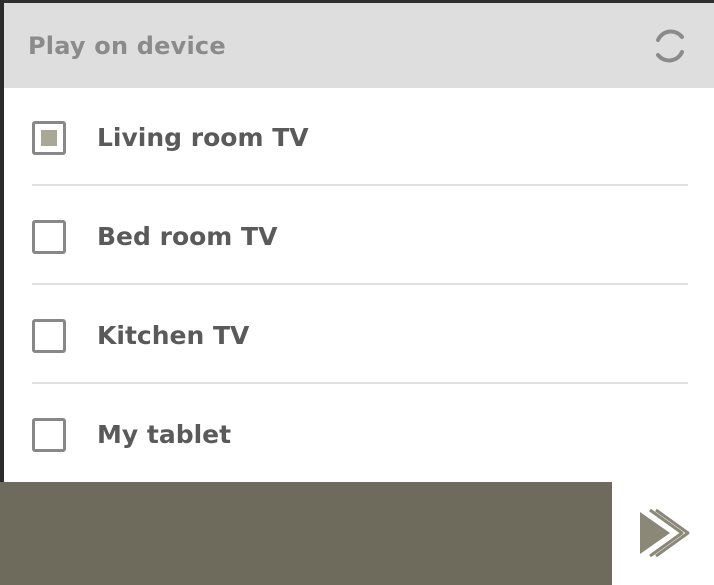 This screenshot has height=585, width=714. What do you see at coordinates (359, 45) in the screenshot?
I see `header: Play on device` at bounding box center [359, 45].